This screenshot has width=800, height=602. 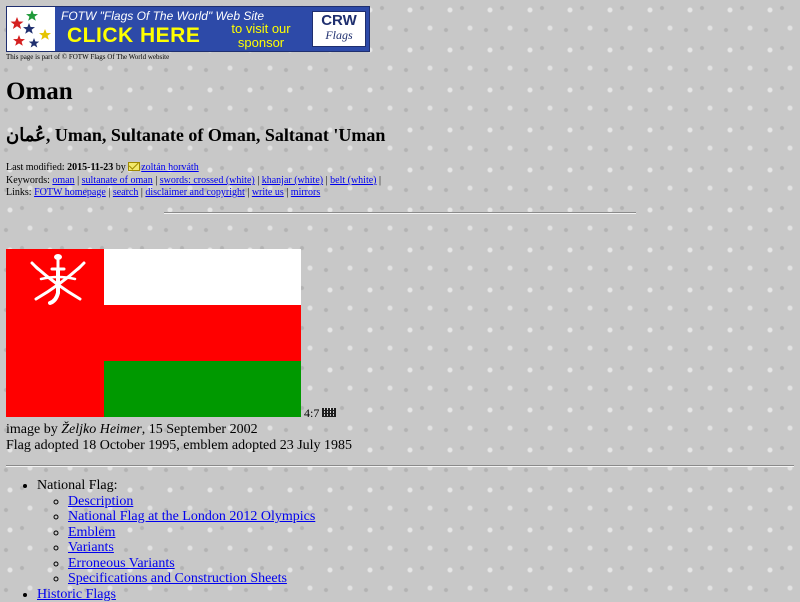 What do you see at coordinates (329, 412) in the screenshot?
I see `construction-sheet-icon` at bounding box center [329, 412].